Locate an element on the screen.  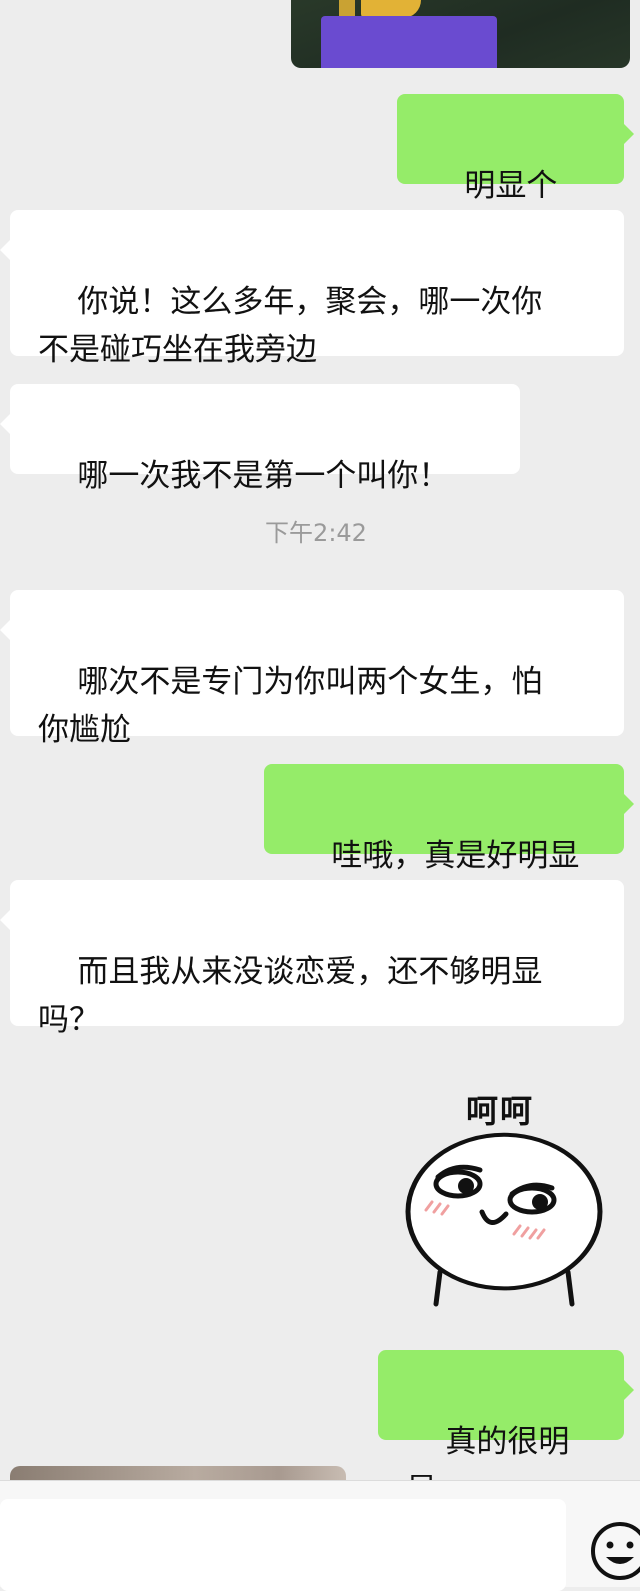
message-bubble-outgoing: 真的很明显 is located at coordinates (506, 1425).